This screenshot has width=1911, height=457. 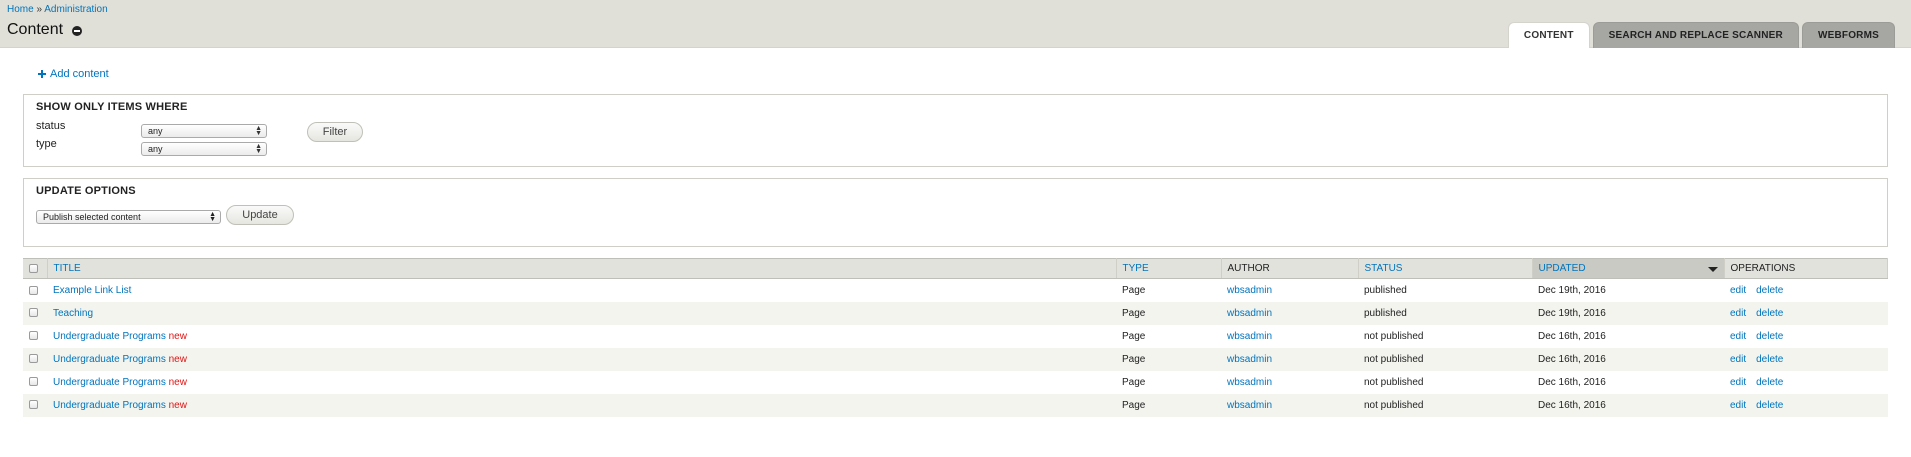 I want to click on content-title-link: Teaching, so click(x=73, y=313).